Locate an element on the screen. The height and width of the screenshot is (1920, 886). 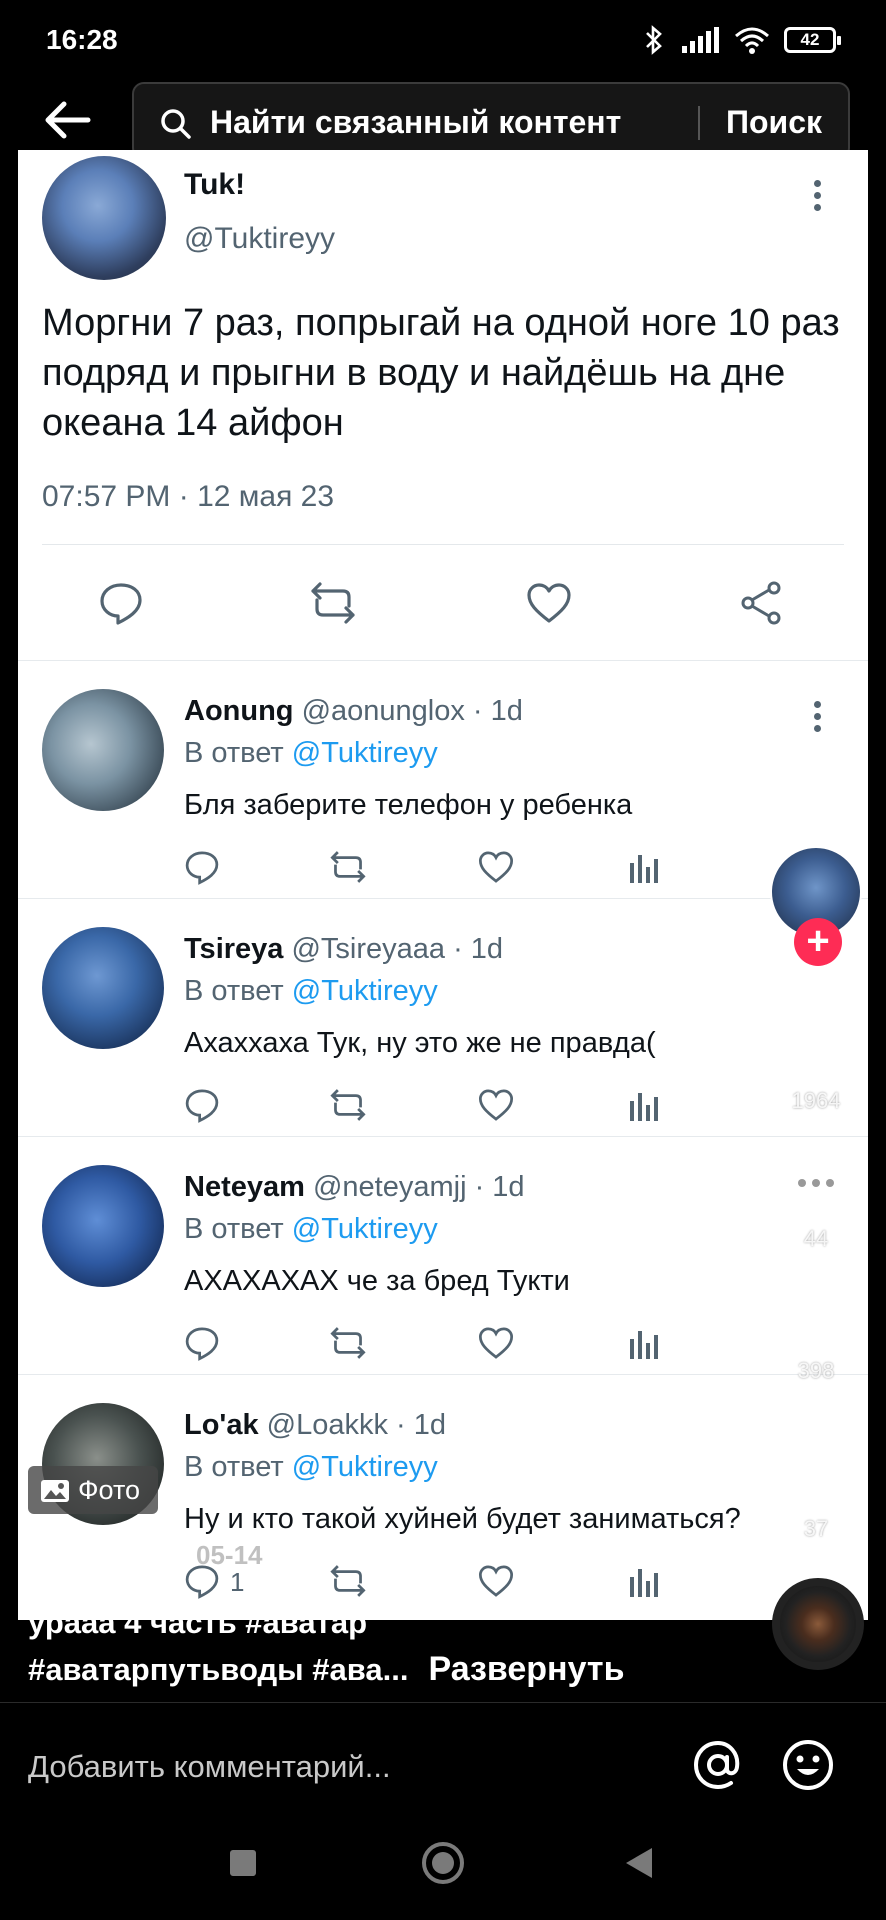
status-icons: 42 is located at coordinates (741, 40).